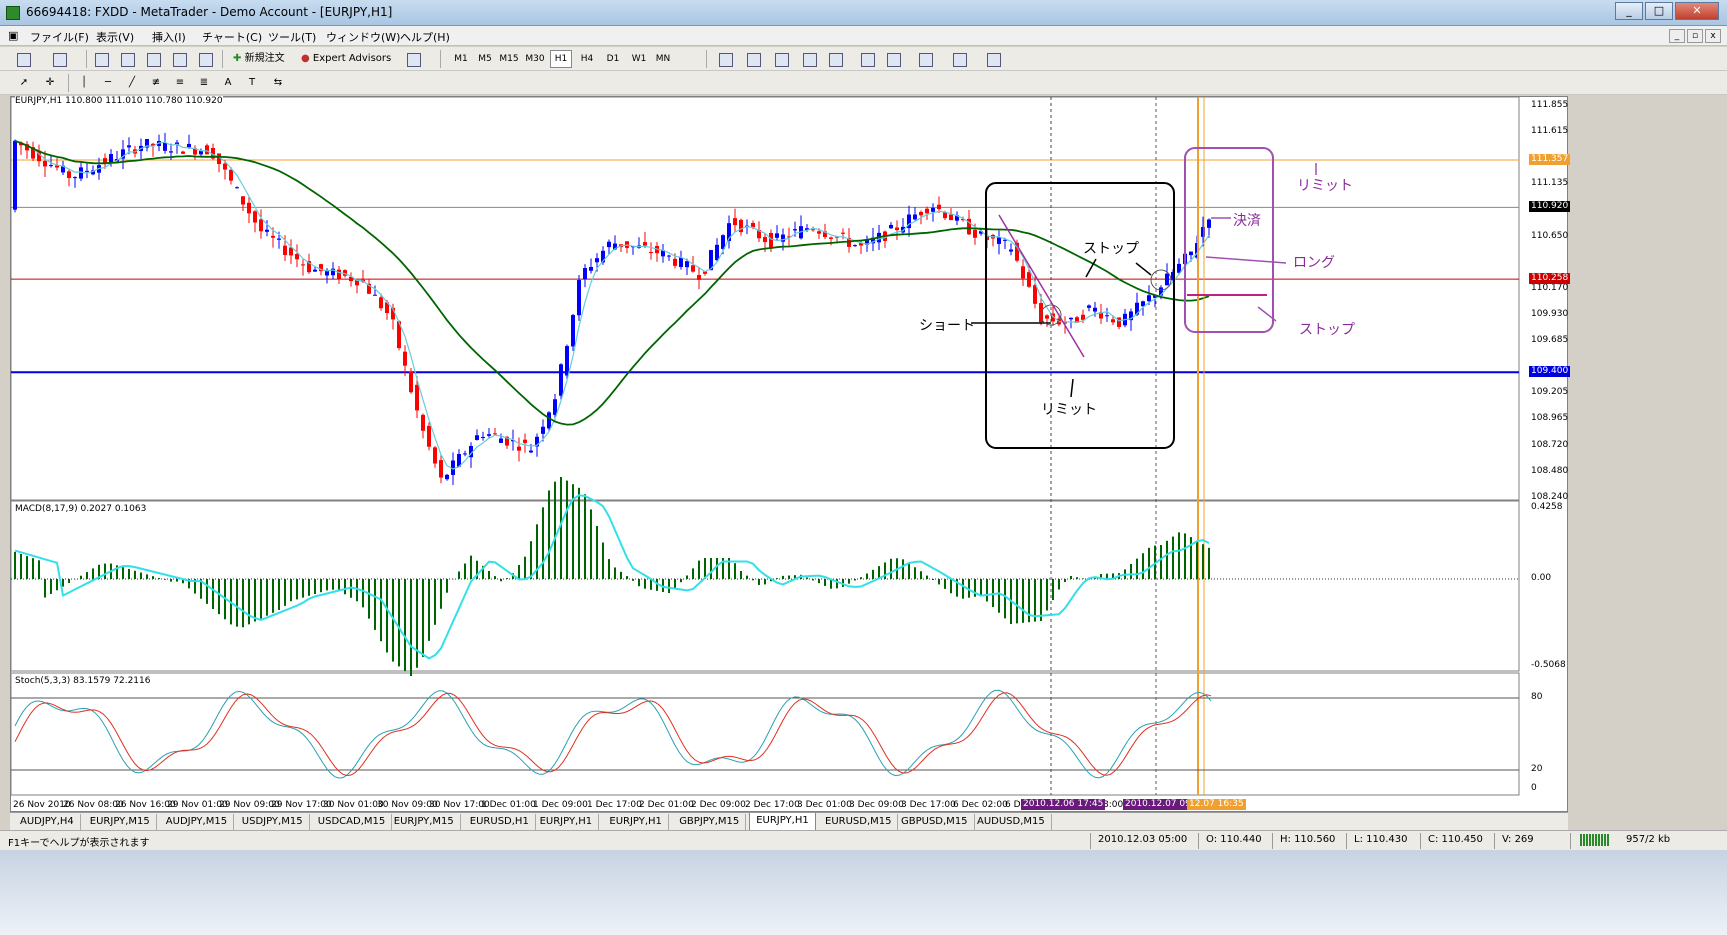  I want to click on chart-tab: AUDUSD,M15, so click(1011, 822).